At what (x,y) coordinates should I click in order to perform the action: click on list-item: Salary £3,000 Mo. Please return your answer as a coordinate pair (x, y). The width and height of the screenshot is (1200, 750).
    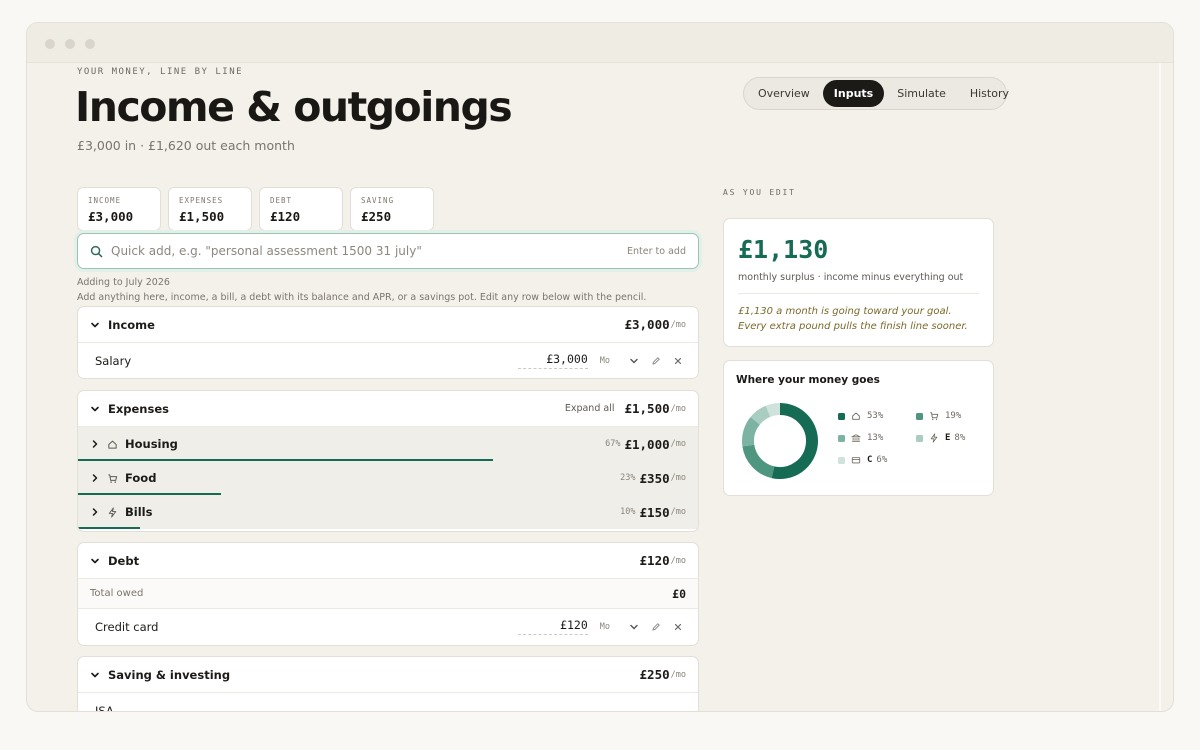
    Looking at the image, I should click on (388, 360).